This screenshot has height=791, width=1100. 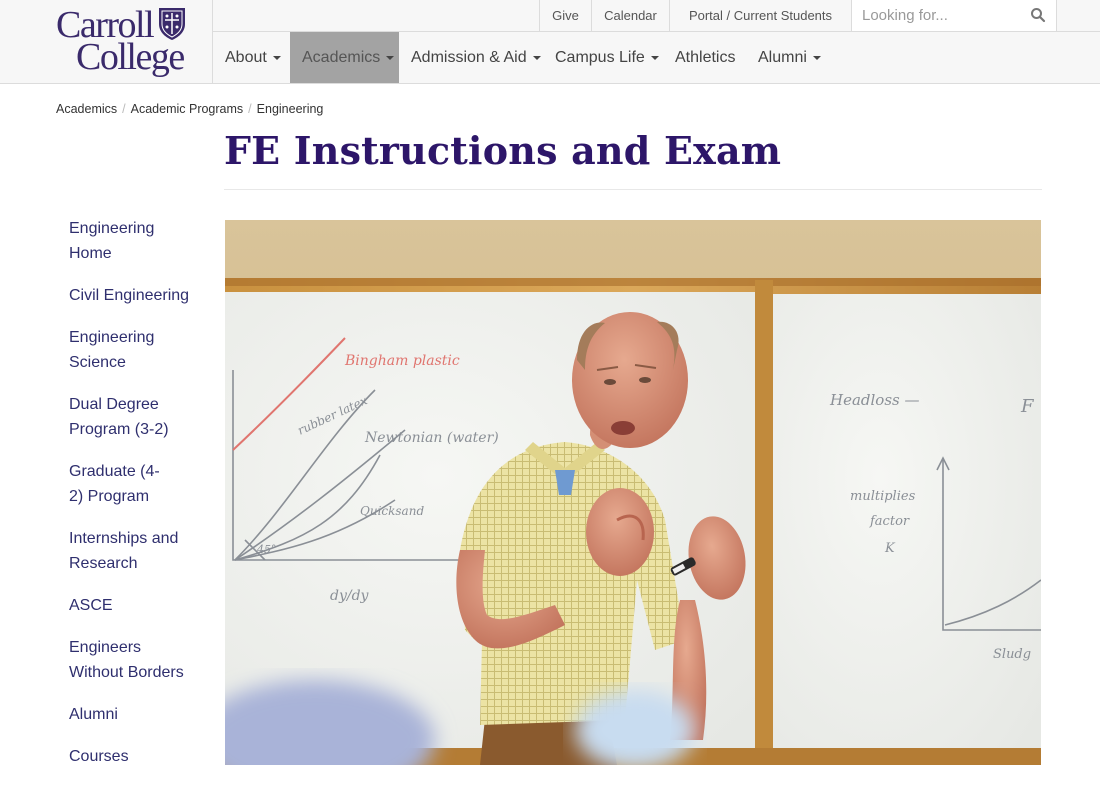 I want to click on breadcrumb: Academics / Academic Programs / Engineering, so click(x=189, y=109).